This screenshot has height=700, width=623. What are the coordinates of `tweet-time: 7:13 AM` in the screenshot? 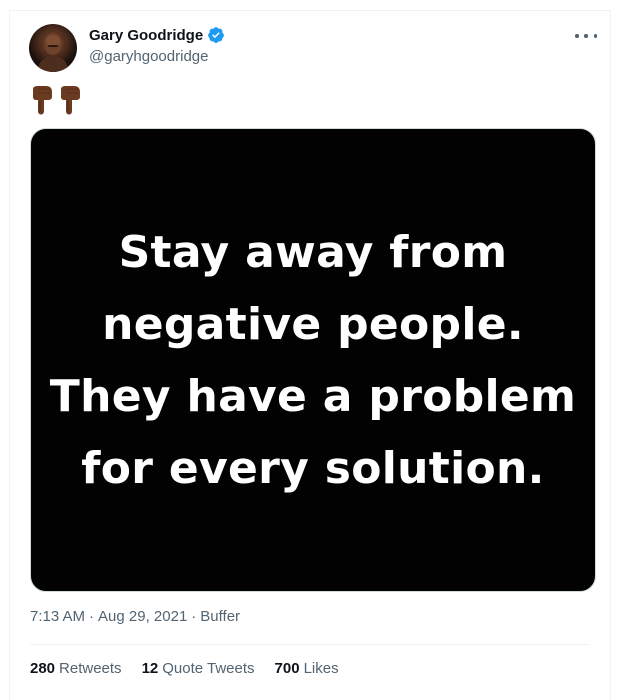 It's located at (57, 616).